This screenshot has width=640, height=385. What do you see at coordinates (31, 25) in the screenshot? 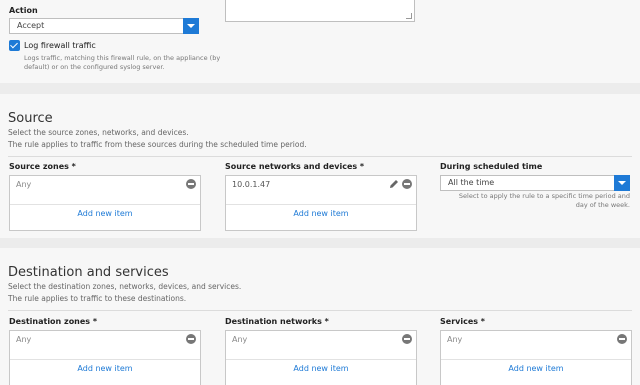
I see `action-select-value: Accept` at bounding box center [31, 25].